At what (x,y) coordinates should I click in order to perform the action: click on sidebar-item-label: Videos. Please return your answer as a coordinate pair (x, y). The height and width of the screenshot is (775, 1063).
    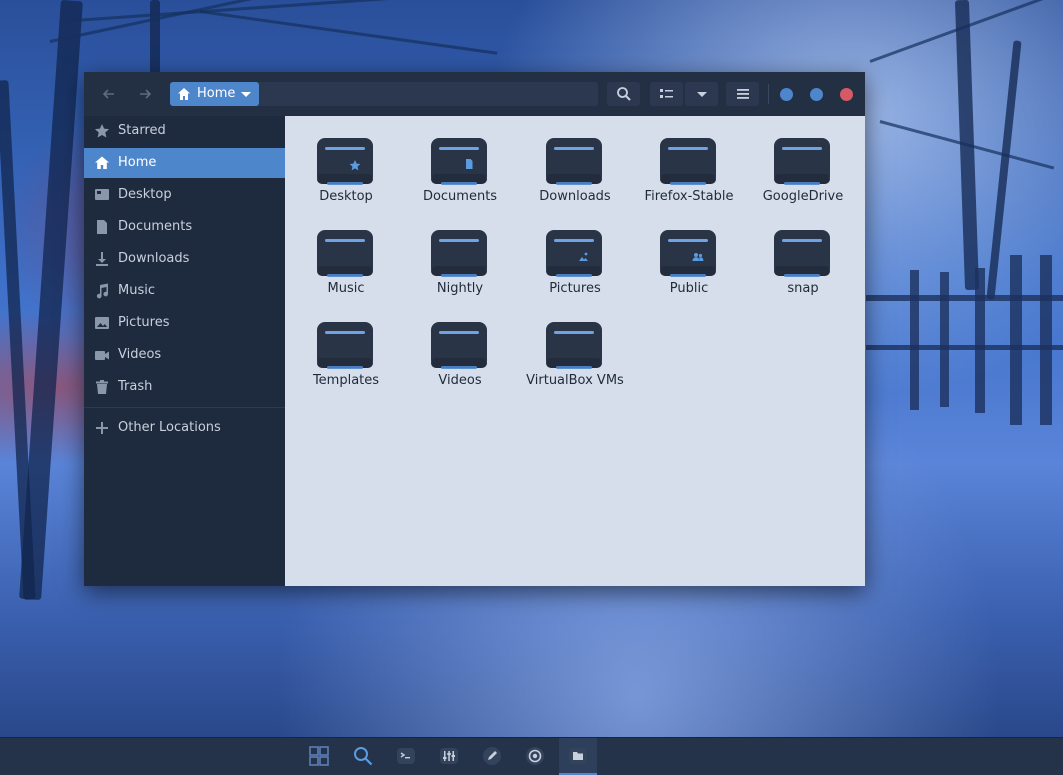
    Looking at the image, I should click on (140, 354).